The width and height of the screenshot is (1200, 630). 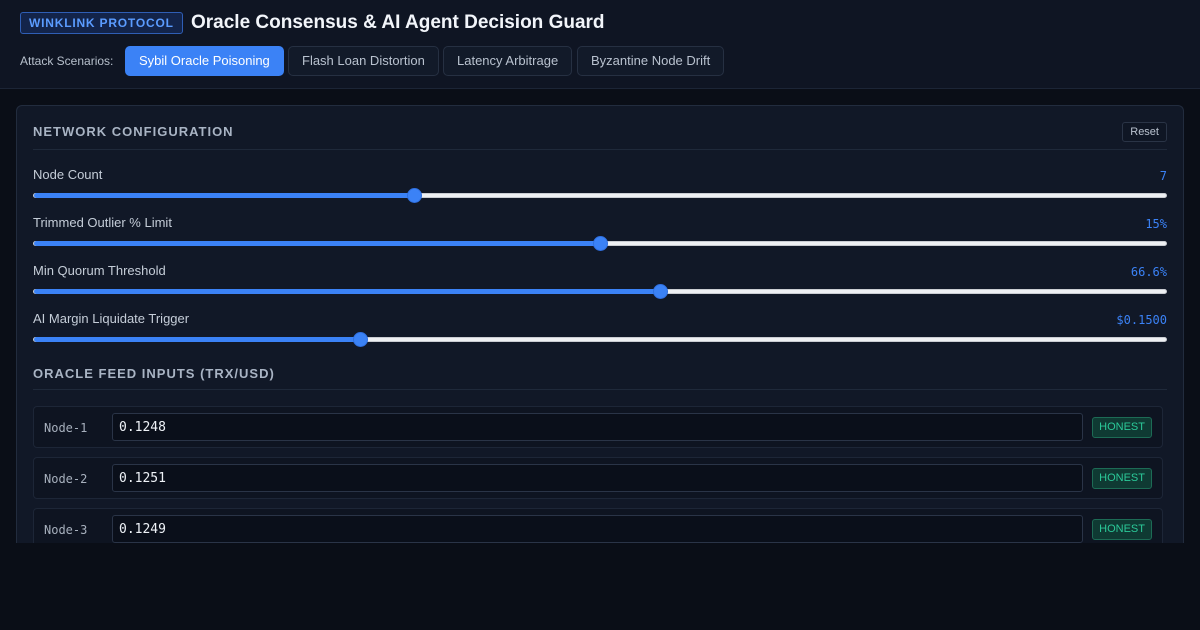 What do you see at coordinates (102, 222) in the screenshot?
I see `trimmed-outlier-limit-label: Trimmed Outlier % Limit` at bounding box center [102, 222].